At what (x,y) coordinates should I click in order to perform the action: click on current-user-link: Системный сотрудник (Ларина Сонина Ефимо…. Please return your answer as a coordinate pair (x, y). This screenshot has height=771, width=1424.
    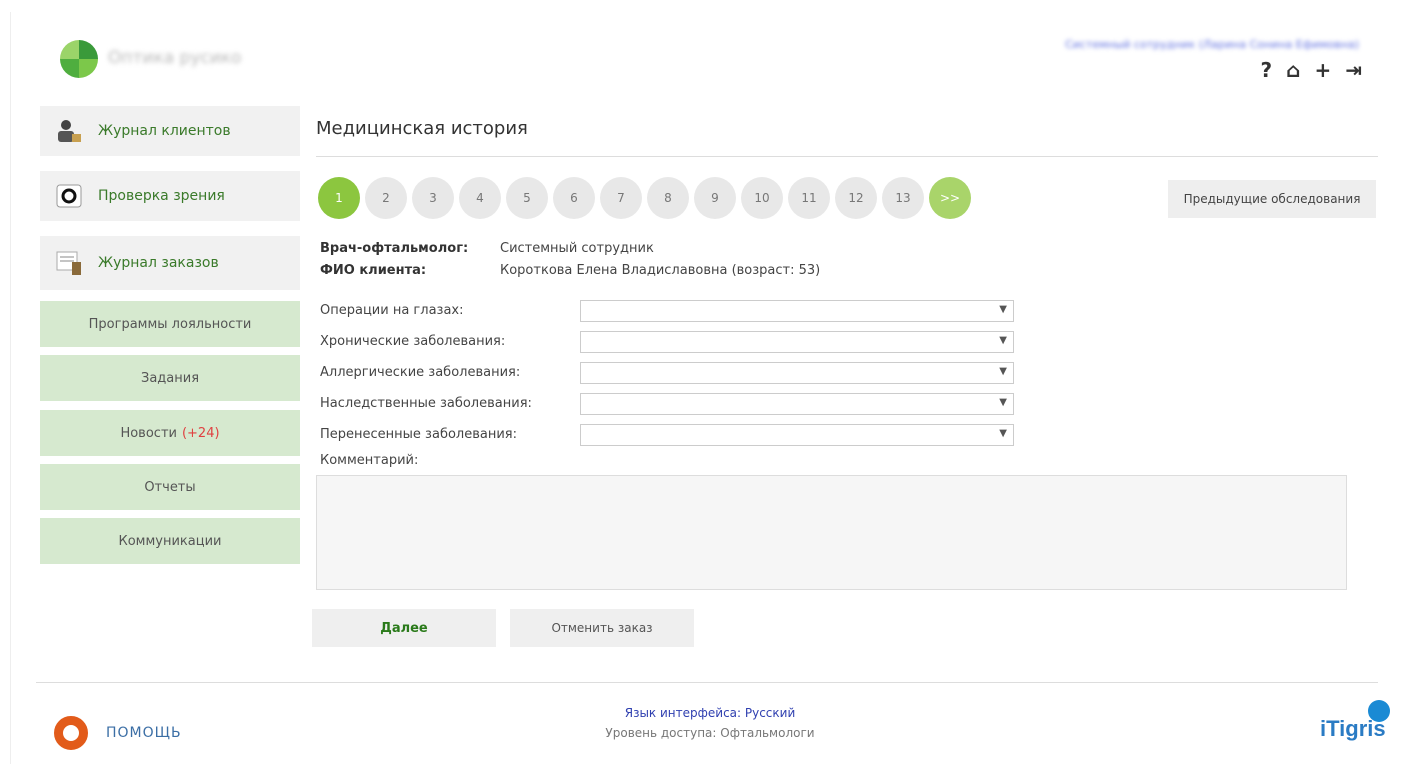
    Looking at the image, I should click on (1212, 44).